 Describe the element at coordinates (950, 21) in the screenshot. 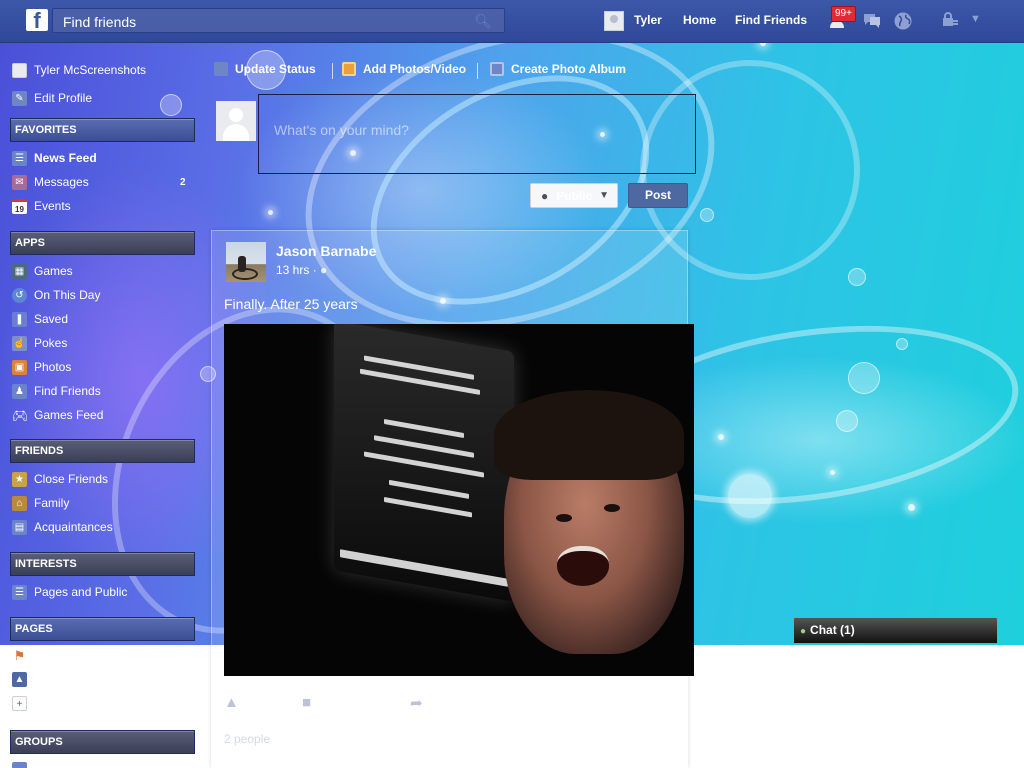

I see `privacy-lock-icon` at that location.